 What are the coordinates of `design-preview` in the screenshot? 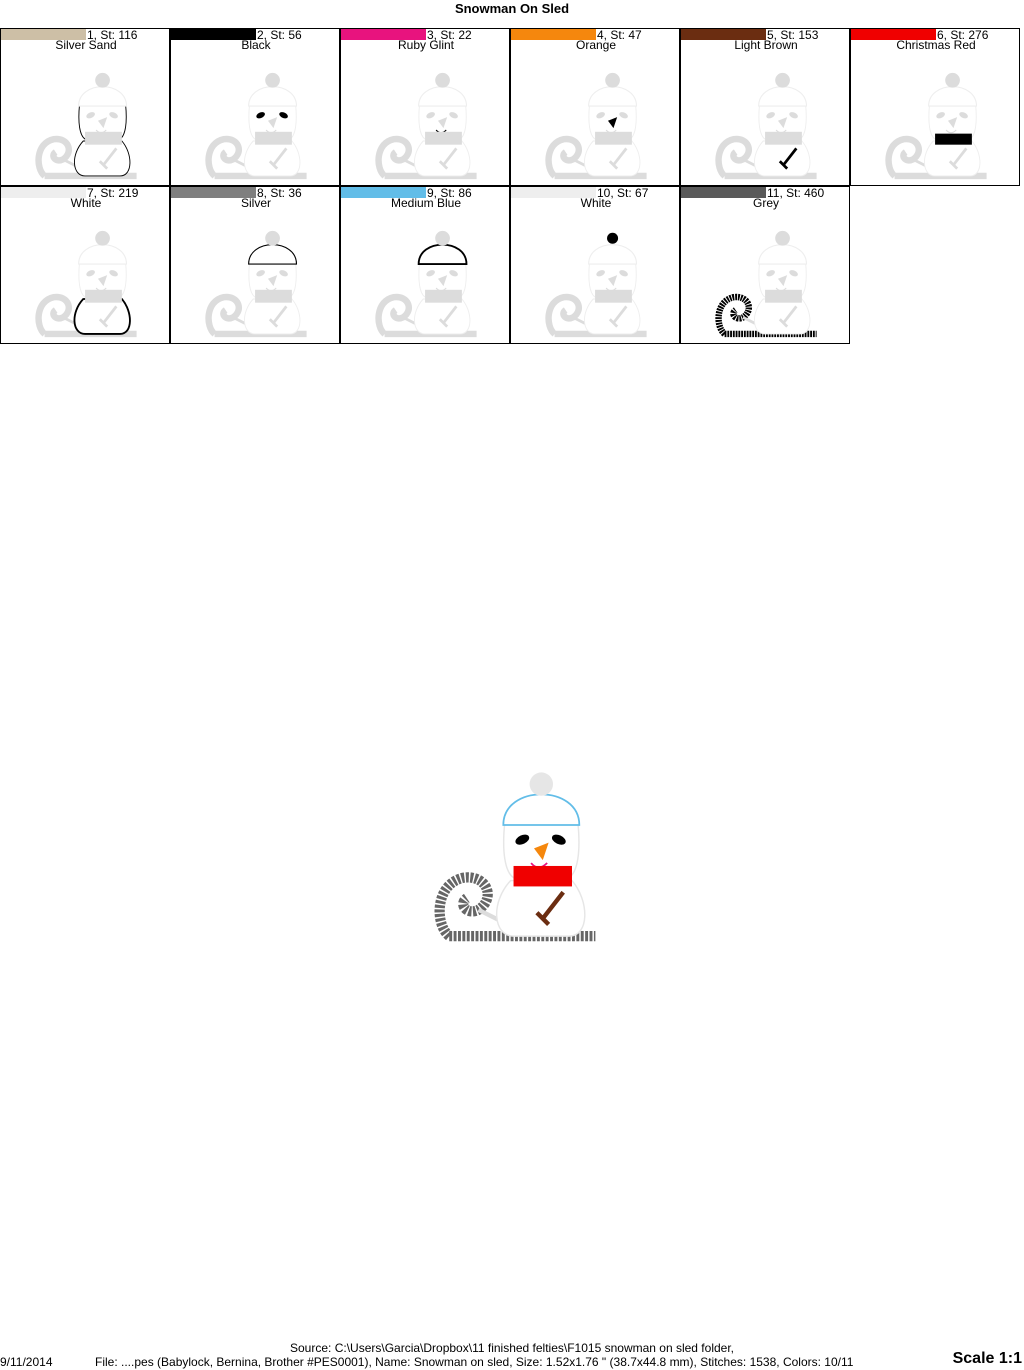 It's located at (515, 857).